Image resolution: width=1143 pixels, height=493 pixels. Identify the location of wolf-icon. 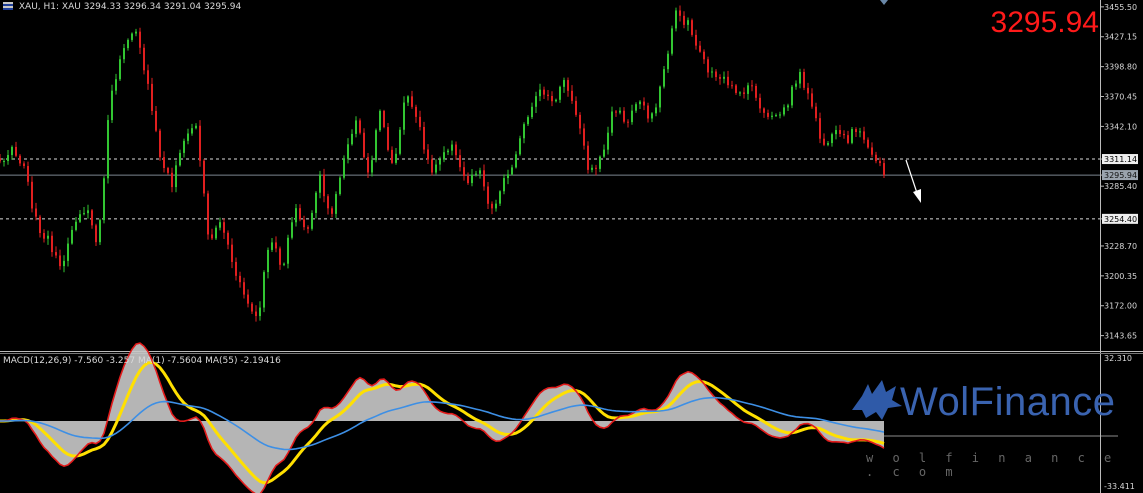
(877, 400).